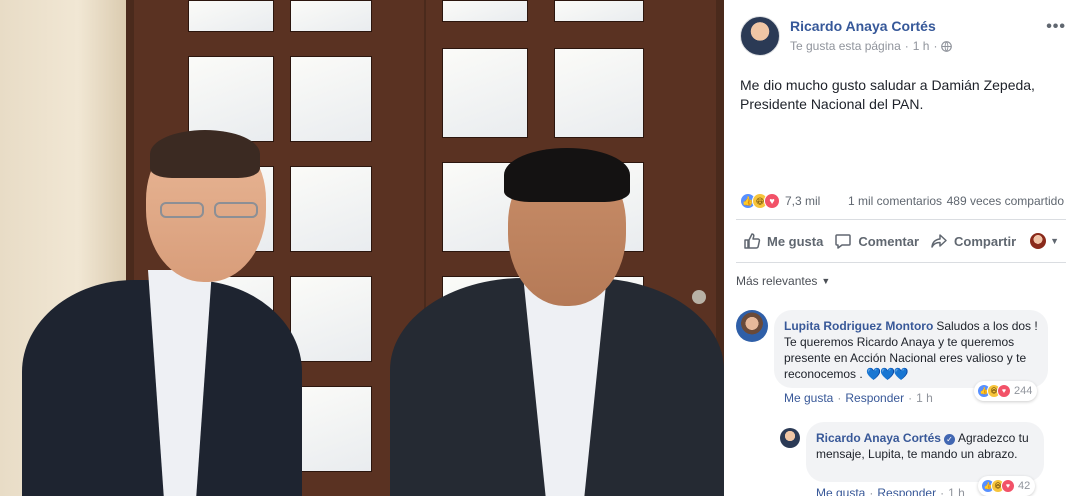 This screenshot has height=496, width=1078. Describe the element at coordinates (887, 374) in the screenshot. I see `blue-heart-emoji: 💙💙💙` at that location.